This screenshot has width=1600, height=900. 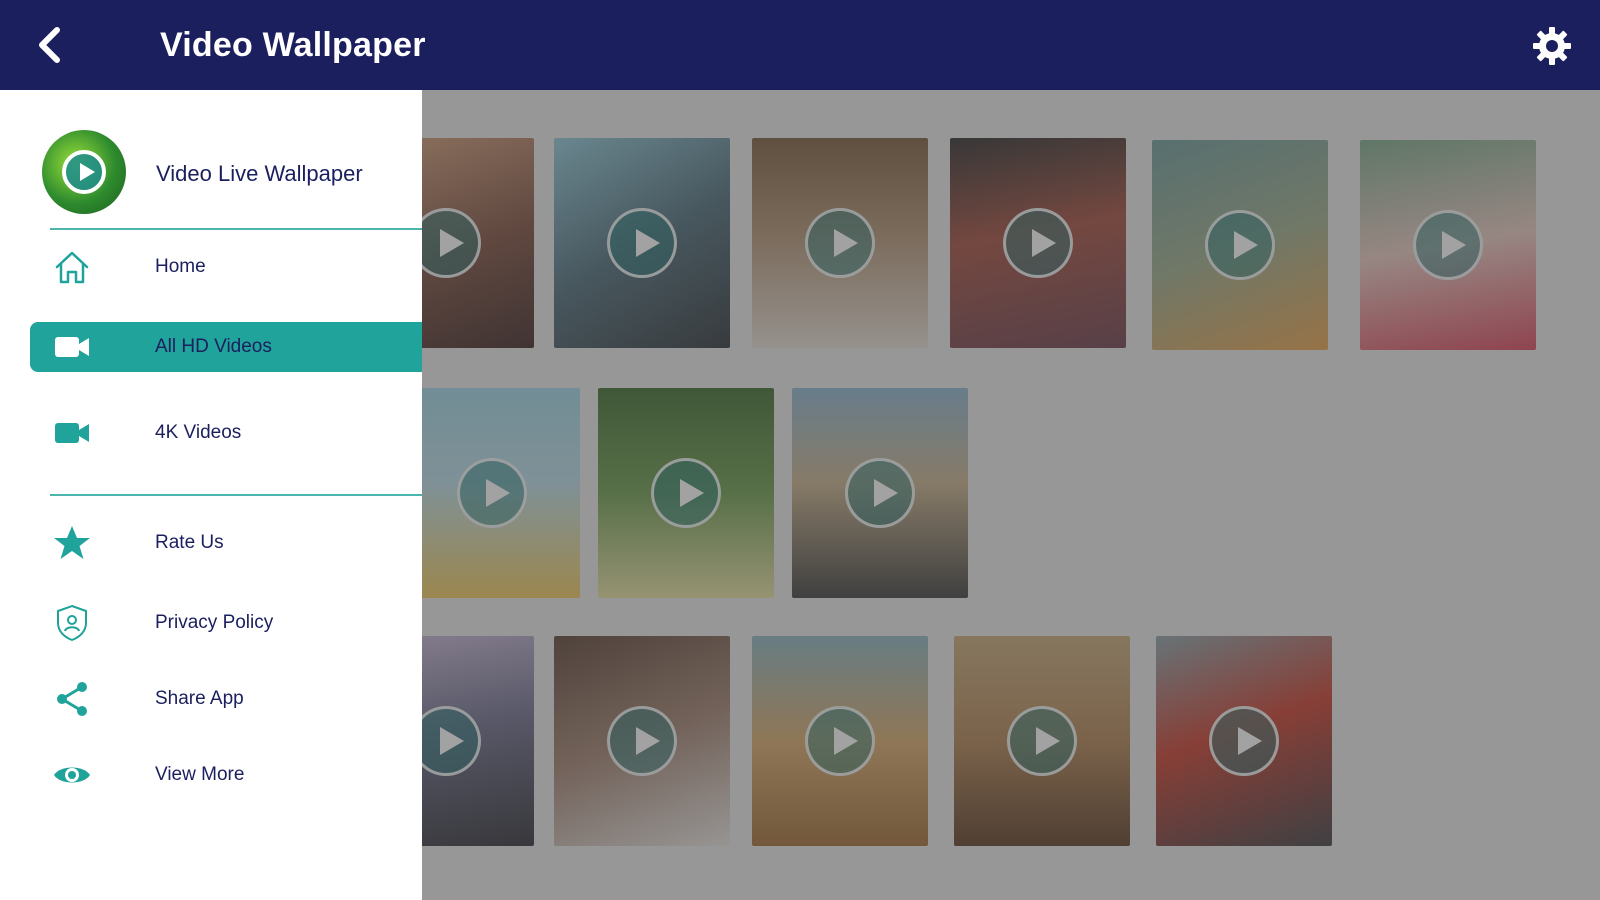 I want to click on menu-item-label: Share App, so click(x=199, y=698).